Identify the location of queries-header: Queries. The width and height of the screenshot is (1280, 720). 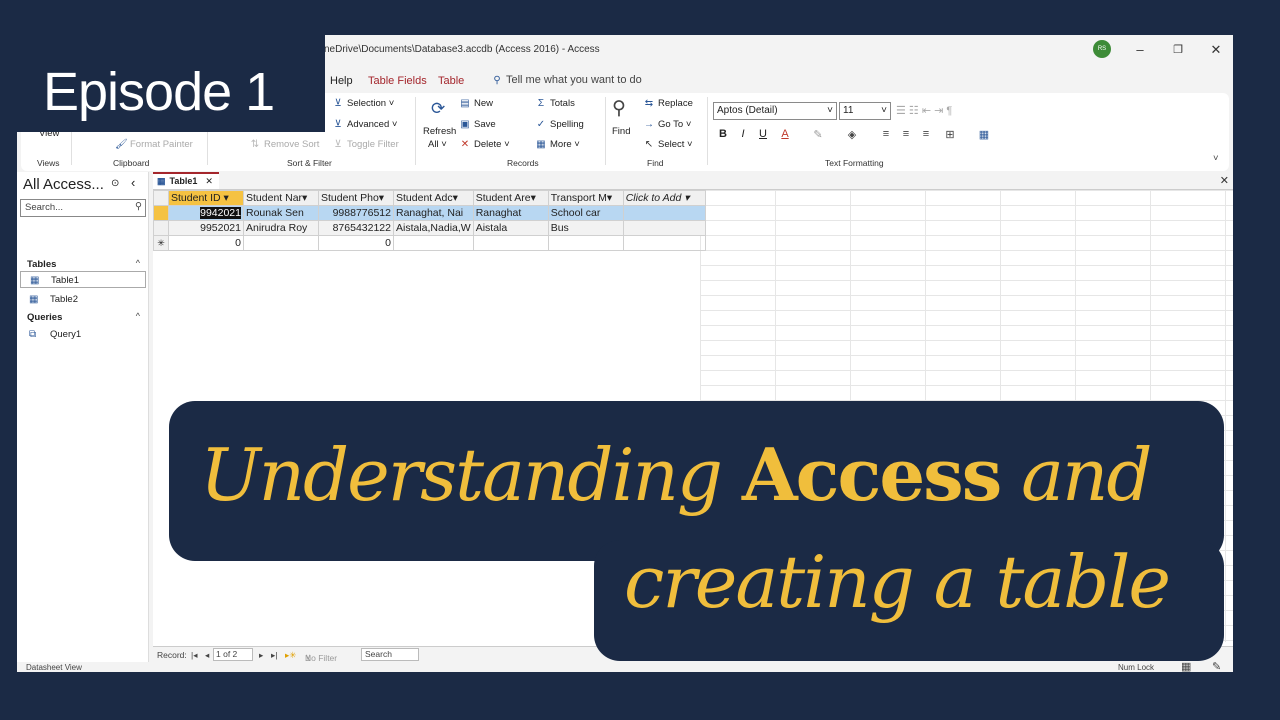
(44, 317).